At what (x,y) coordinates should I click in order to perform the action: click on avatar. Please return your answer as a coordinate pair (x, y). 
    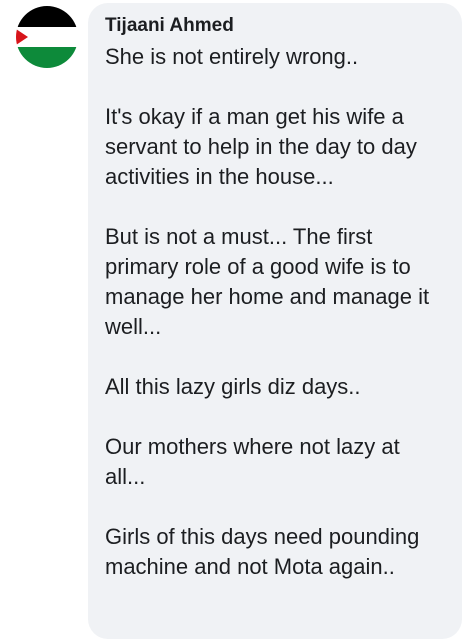
    Looking at the image, I should click on (47, 37).